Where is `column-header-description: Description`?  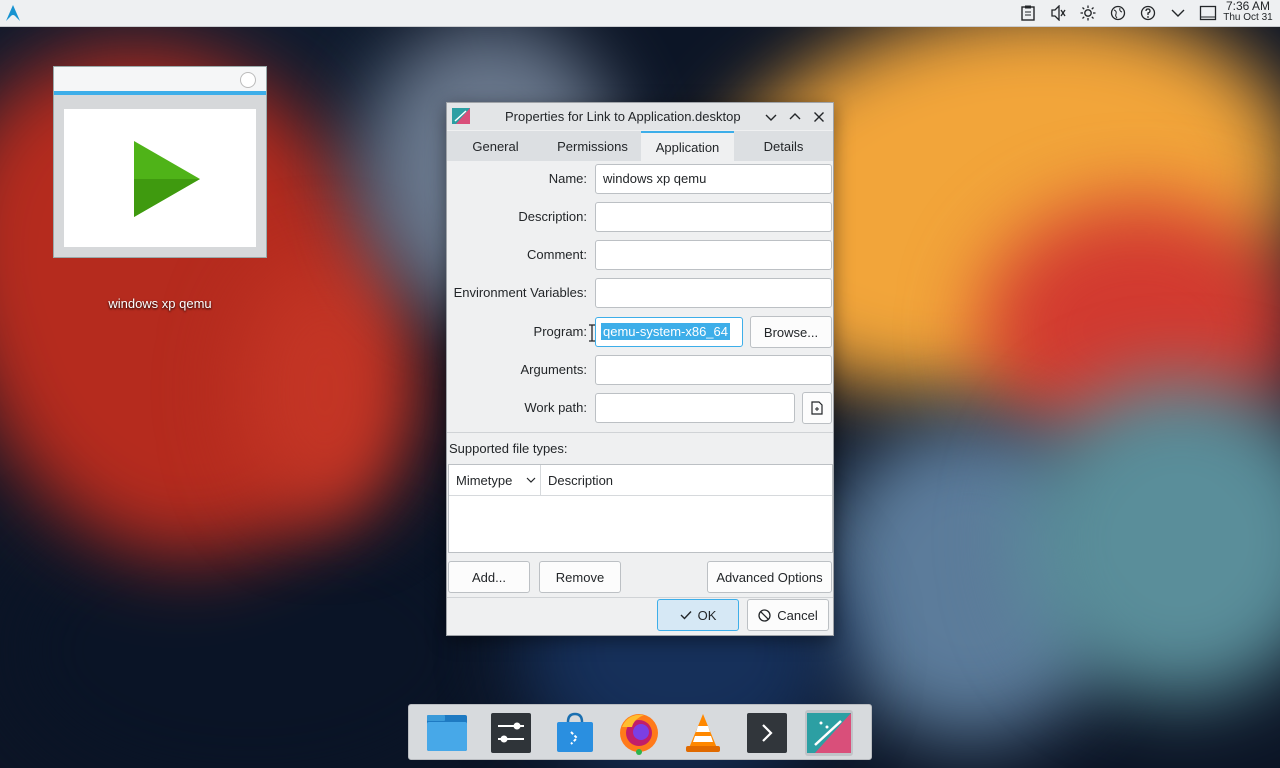
column-header-description: Description is located at coordinates (686, 480).